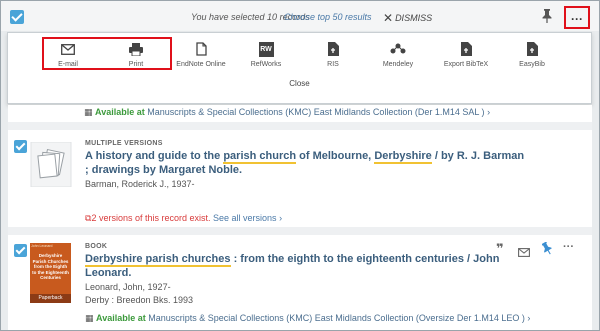 Image resolution: width=600 pixels, height=331 pixels. I want to click on endnote-label: EndNote Online, so click(201, 64).